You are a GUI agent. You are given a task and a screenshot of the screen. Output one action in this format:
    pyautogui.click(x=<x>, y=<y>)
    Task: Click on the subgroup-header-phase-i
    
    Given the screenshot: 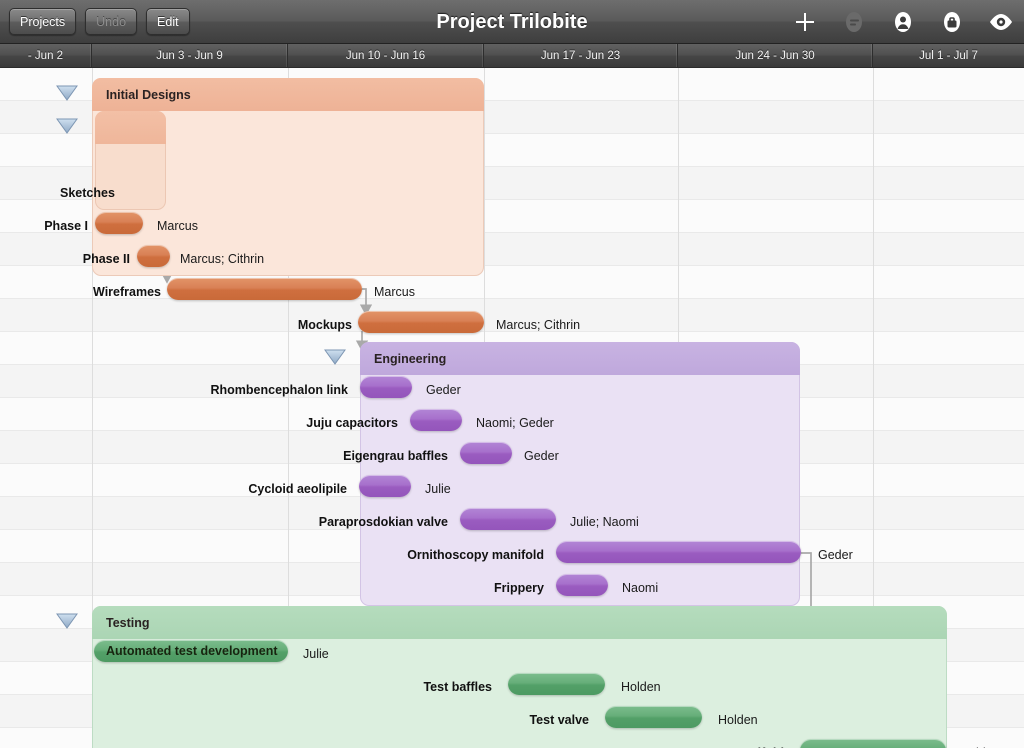 What is the action you would take?
    pyautogui.click(x=130, y=127)
    